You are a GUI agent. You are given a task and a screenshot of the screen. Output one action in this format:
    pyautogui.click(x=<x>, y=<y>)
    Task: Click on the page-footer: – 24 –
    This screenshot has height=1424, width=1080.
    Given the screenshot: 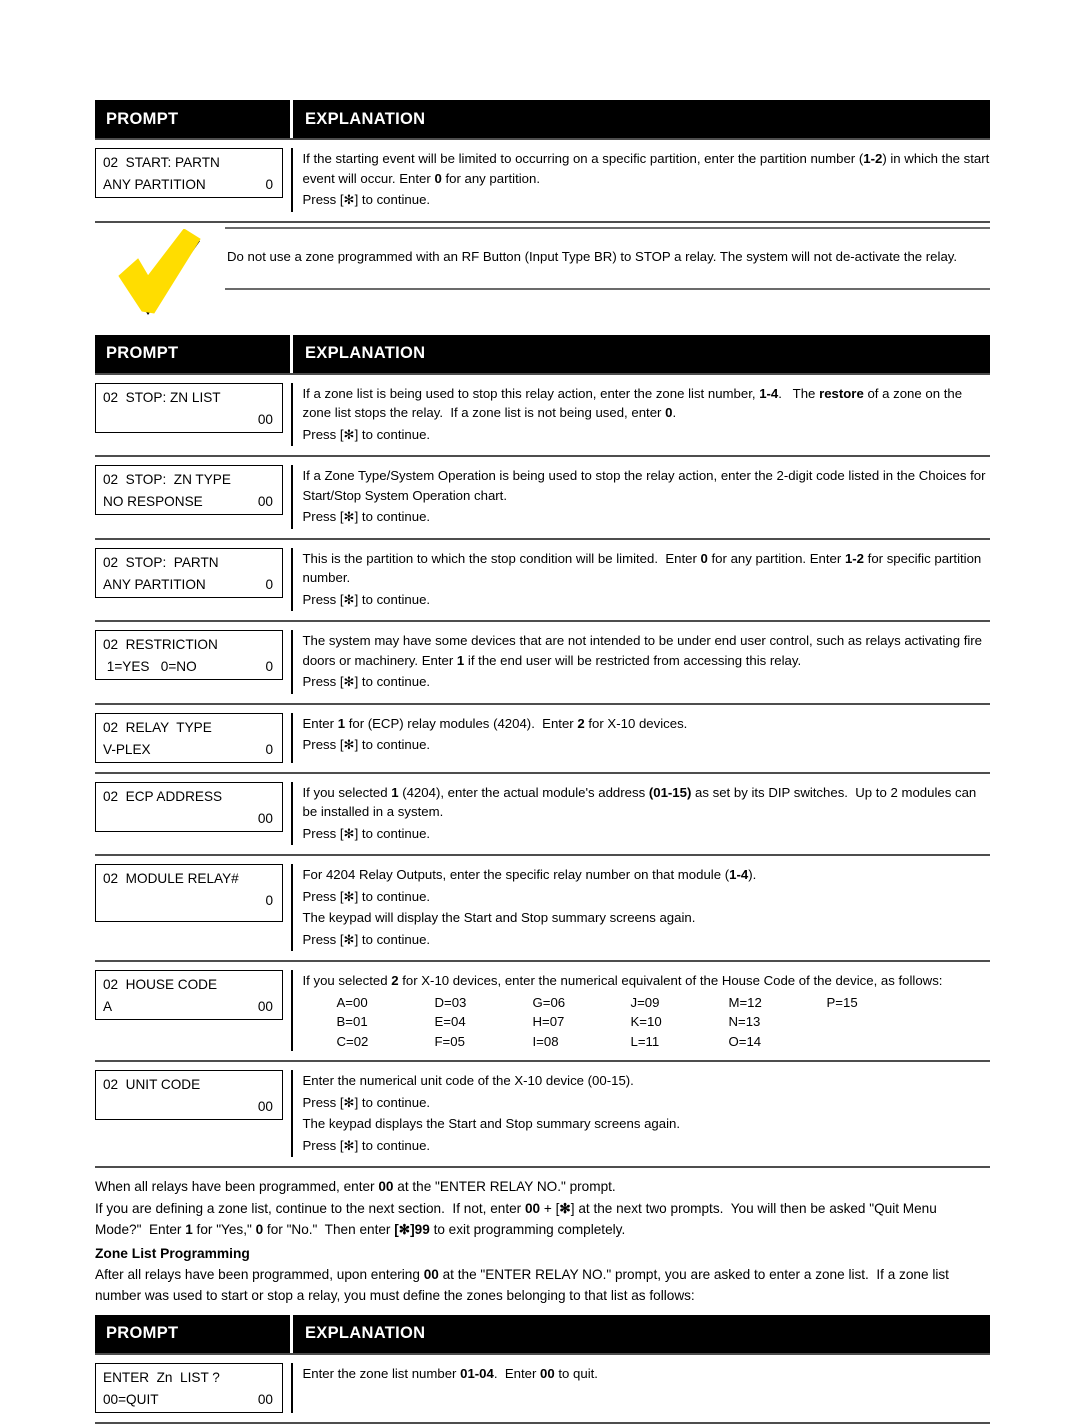 What is the action you would take?
    pyautogui.click(x=540, y=1320)
    